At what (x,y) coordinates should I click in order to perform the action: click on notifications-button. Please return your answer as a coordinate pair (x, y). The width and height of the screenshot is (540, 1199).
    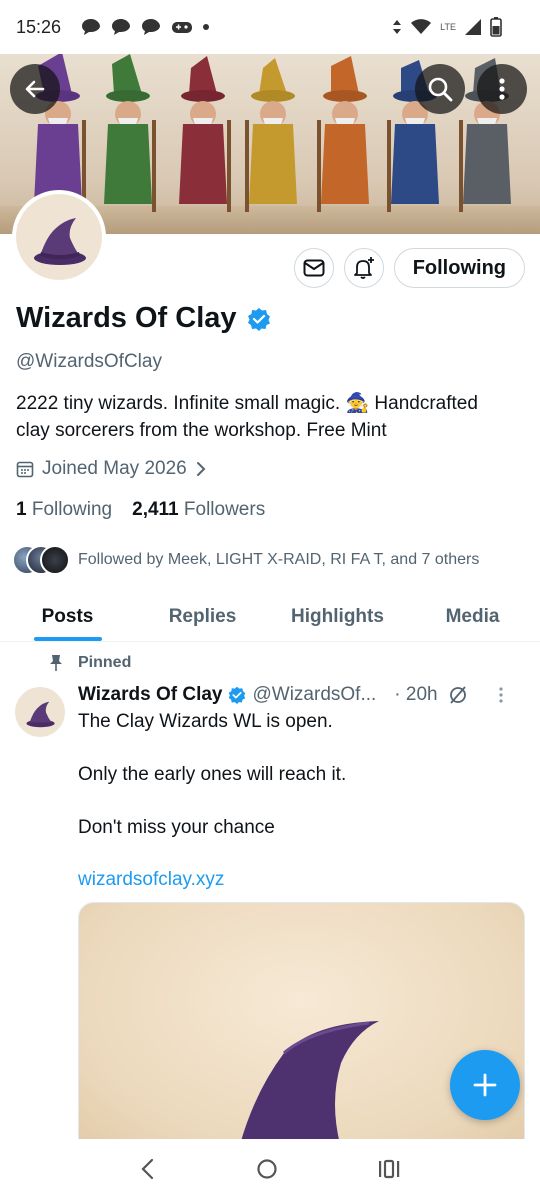
    Looking at the image, I should click on (363, 268).